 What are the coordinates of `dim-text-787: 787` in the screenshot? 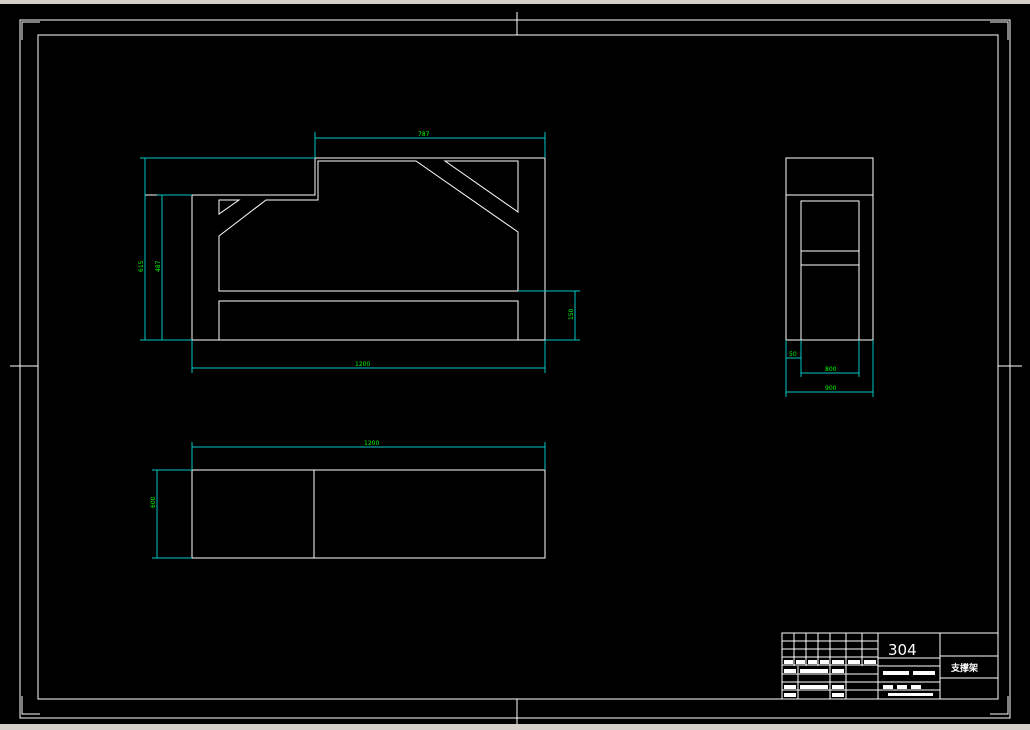 It's located at (424, 134).